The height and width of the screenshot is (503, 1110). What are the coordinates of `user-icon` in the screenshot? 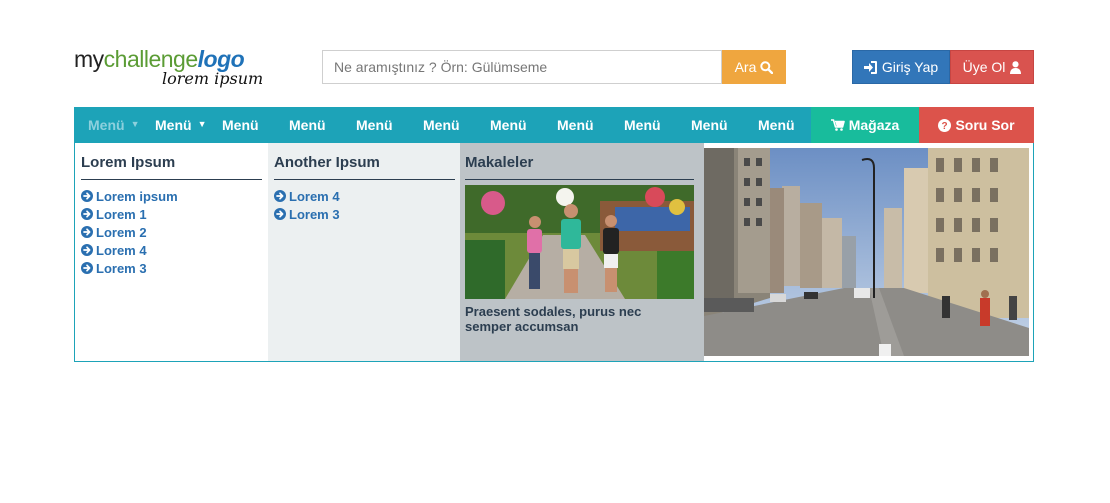 It's located at (1016, 67).